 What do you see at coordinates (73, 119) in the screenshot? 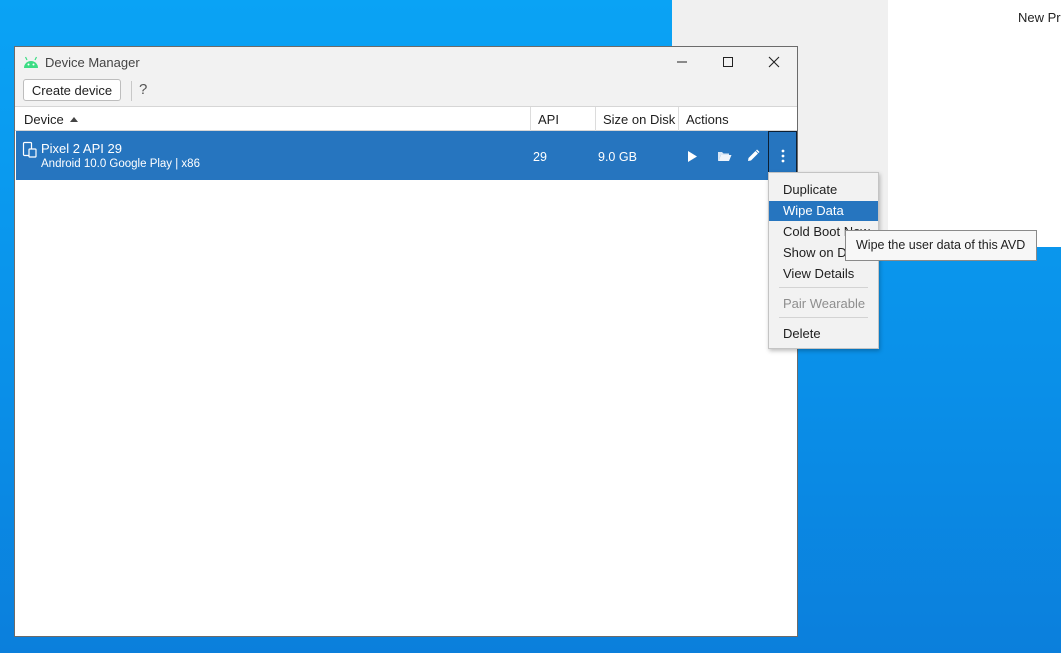
I see `sort-ascending-icon` at bounding box center [73, 119].